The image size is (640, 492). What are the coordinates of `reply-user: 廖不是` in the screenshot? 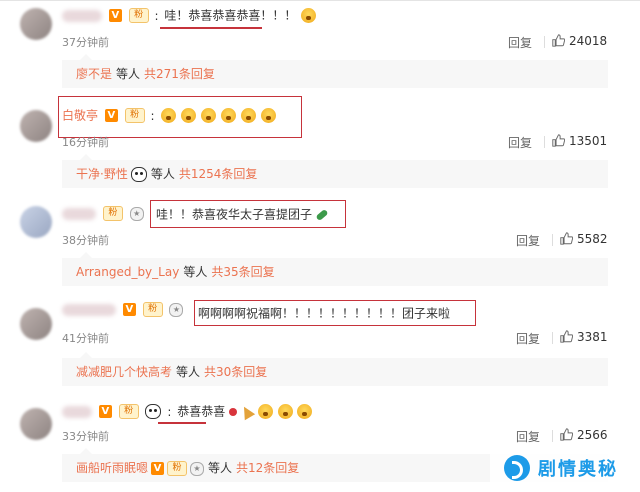 It's located at (94, 74).